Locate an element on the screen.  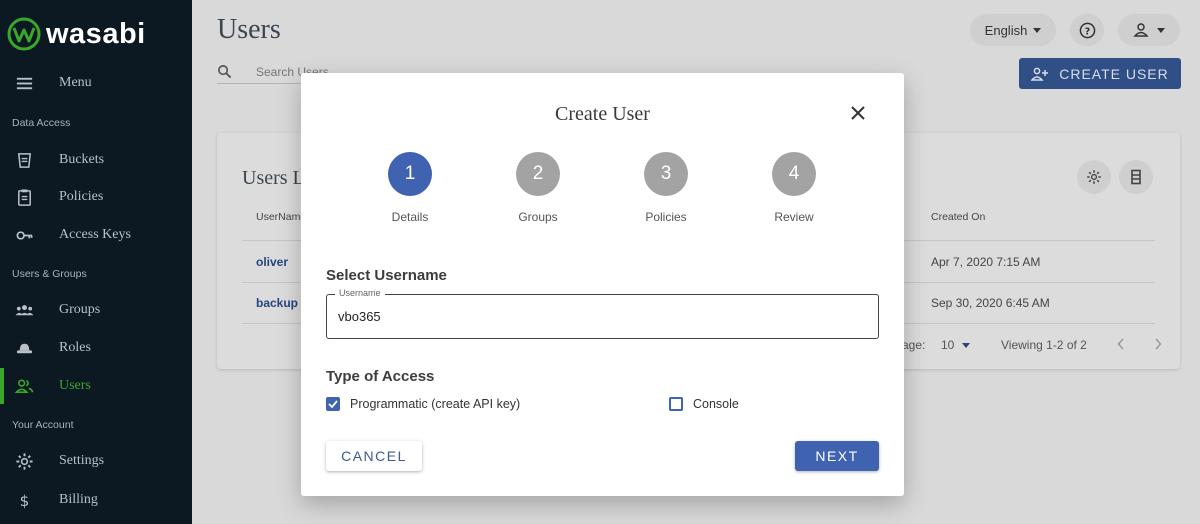
close-button is located at coordinates (858, 113).